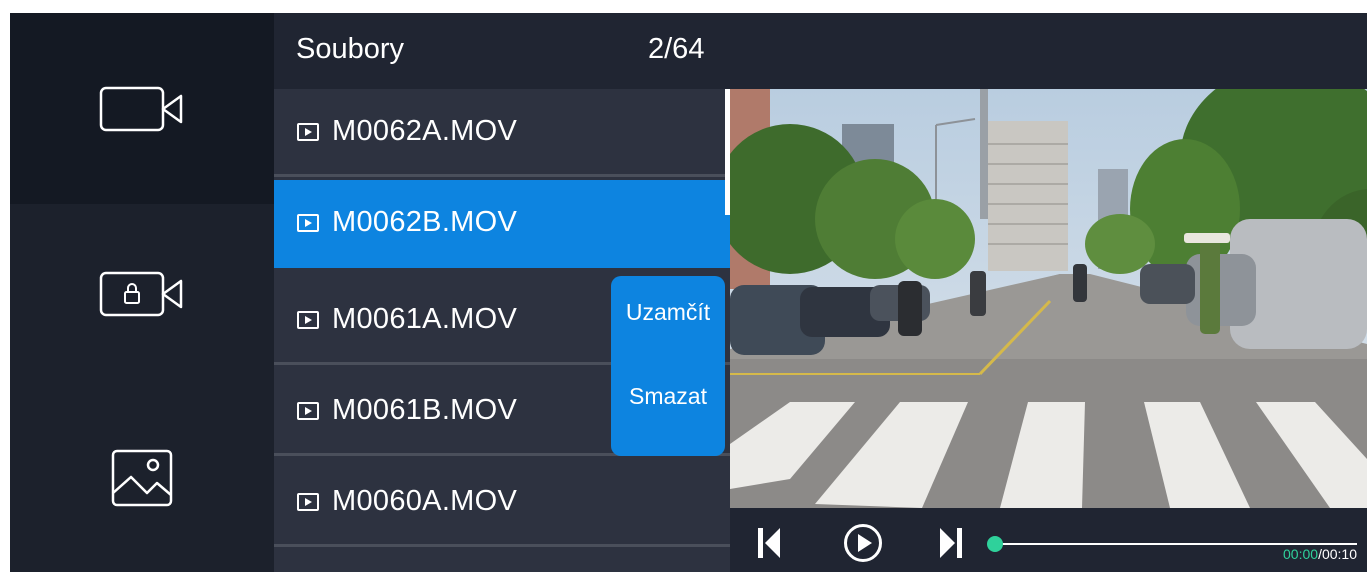  I want to click on previous-button, so click(769, 545).